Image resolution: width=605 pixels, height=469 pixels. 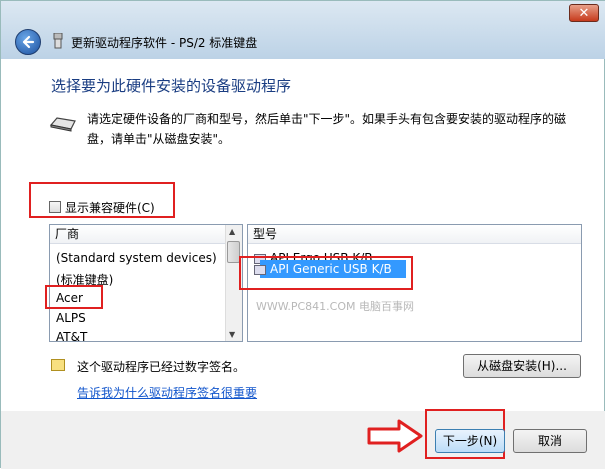 What do you see at coordinates (62, 124) in the screenshot?
I see `keyboard-device-icon` at bounding box center [62, 124].